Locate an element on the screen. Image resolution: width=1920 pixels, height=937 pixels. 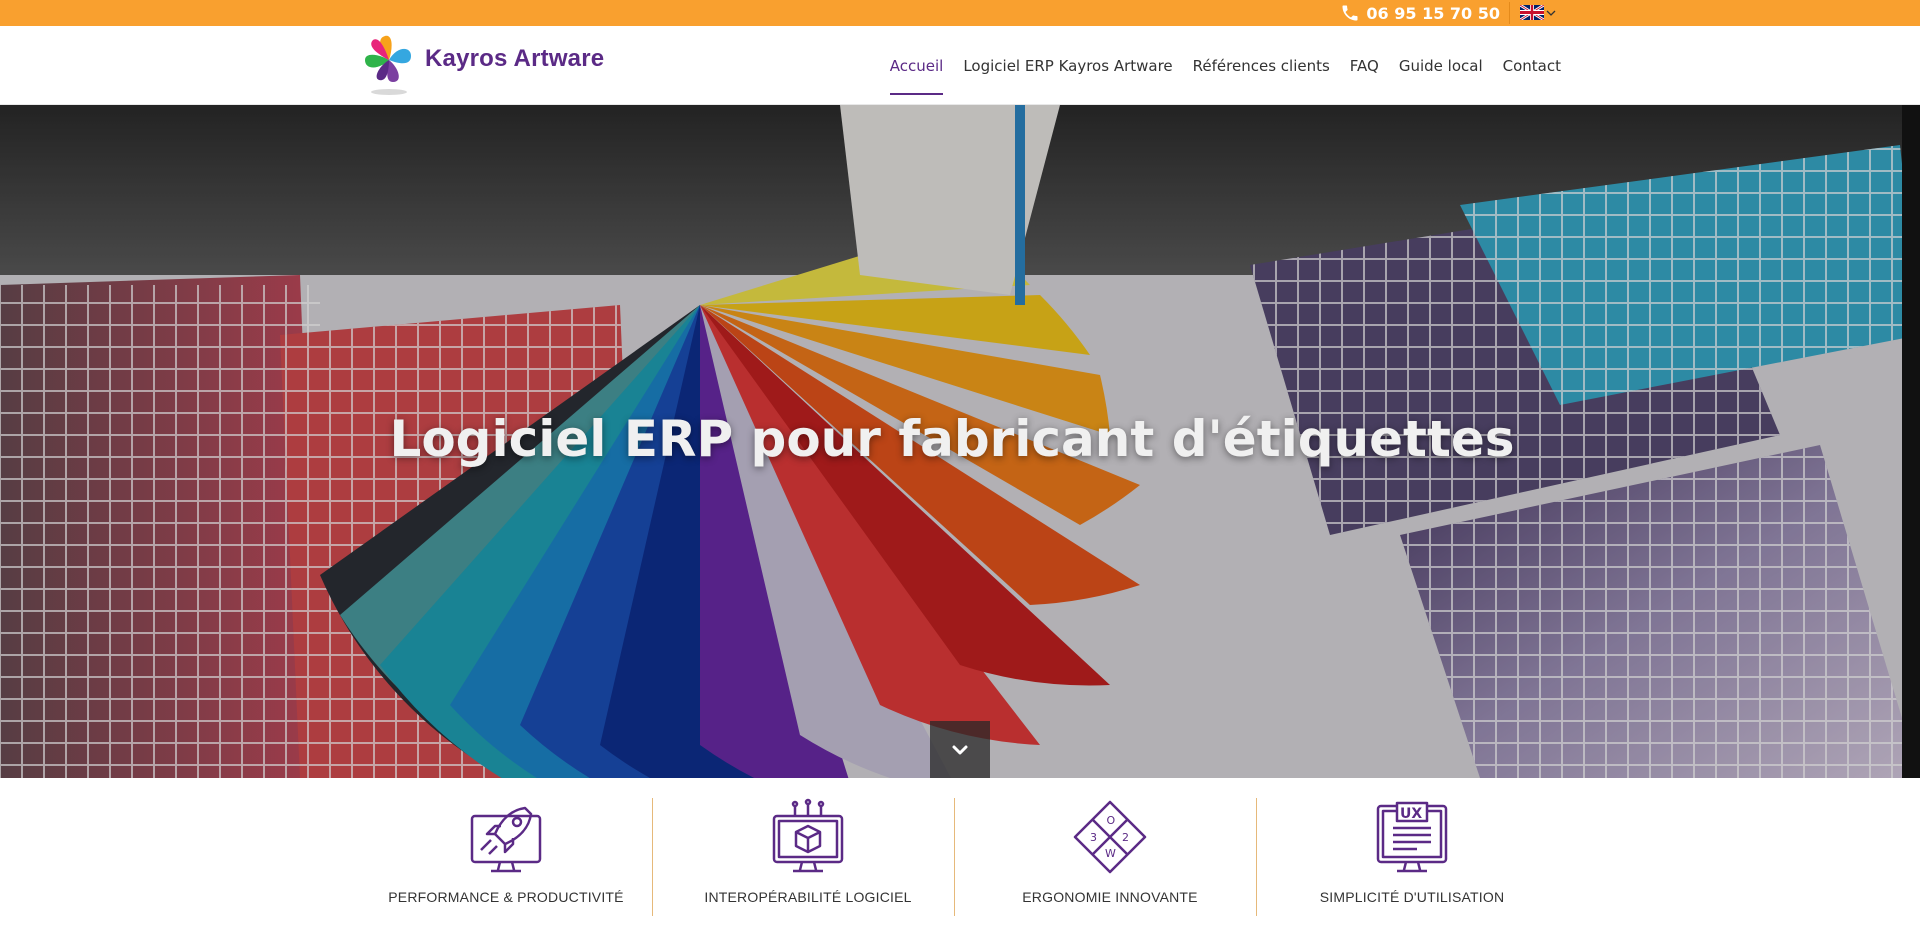
site-logo: Kayros Artware is located at coordinates (482, 65).